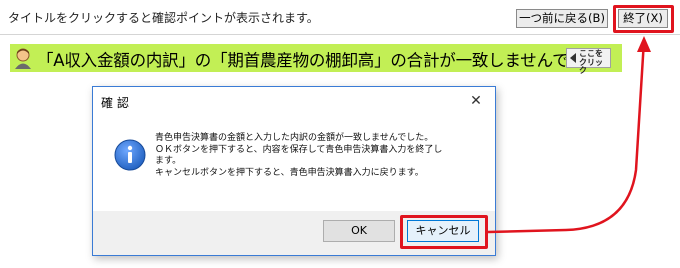 The width and height of the screenshot is (680, 268). What do you see at coordinates (359, 231) in the screenshot?
I see `ok-button: OK` at bounding box center [359, 231].